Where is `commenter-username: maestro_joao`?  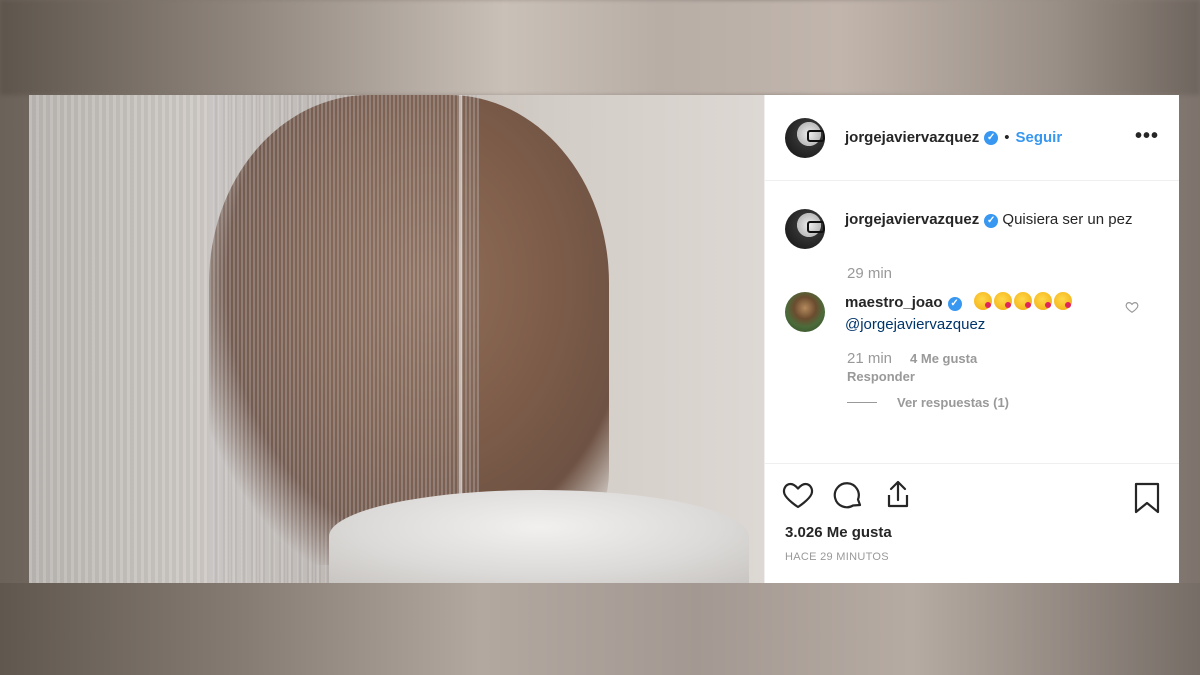
commenter-username: maestro_joao is located at coordinates (894, 302).